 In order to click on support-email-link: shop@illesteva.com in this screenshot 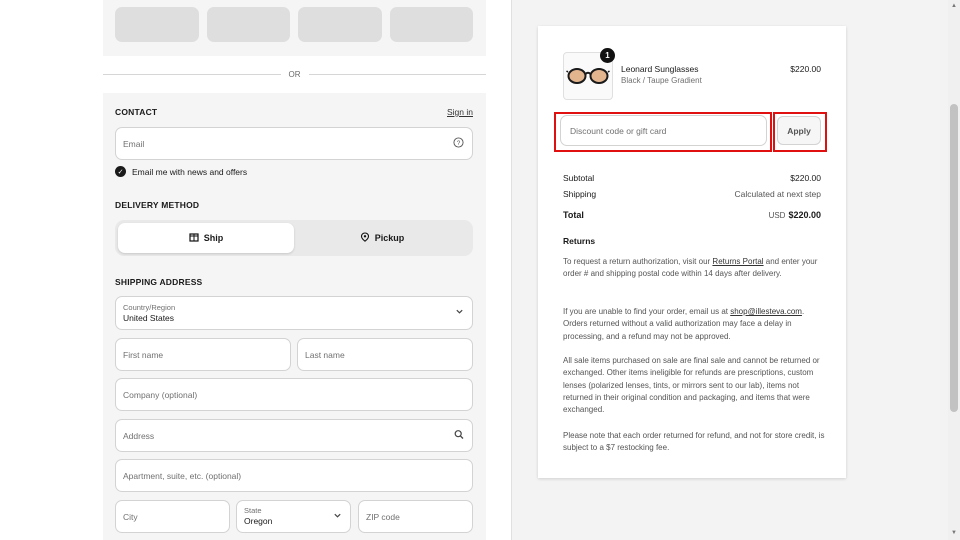, I will do `click(766, 311)`.